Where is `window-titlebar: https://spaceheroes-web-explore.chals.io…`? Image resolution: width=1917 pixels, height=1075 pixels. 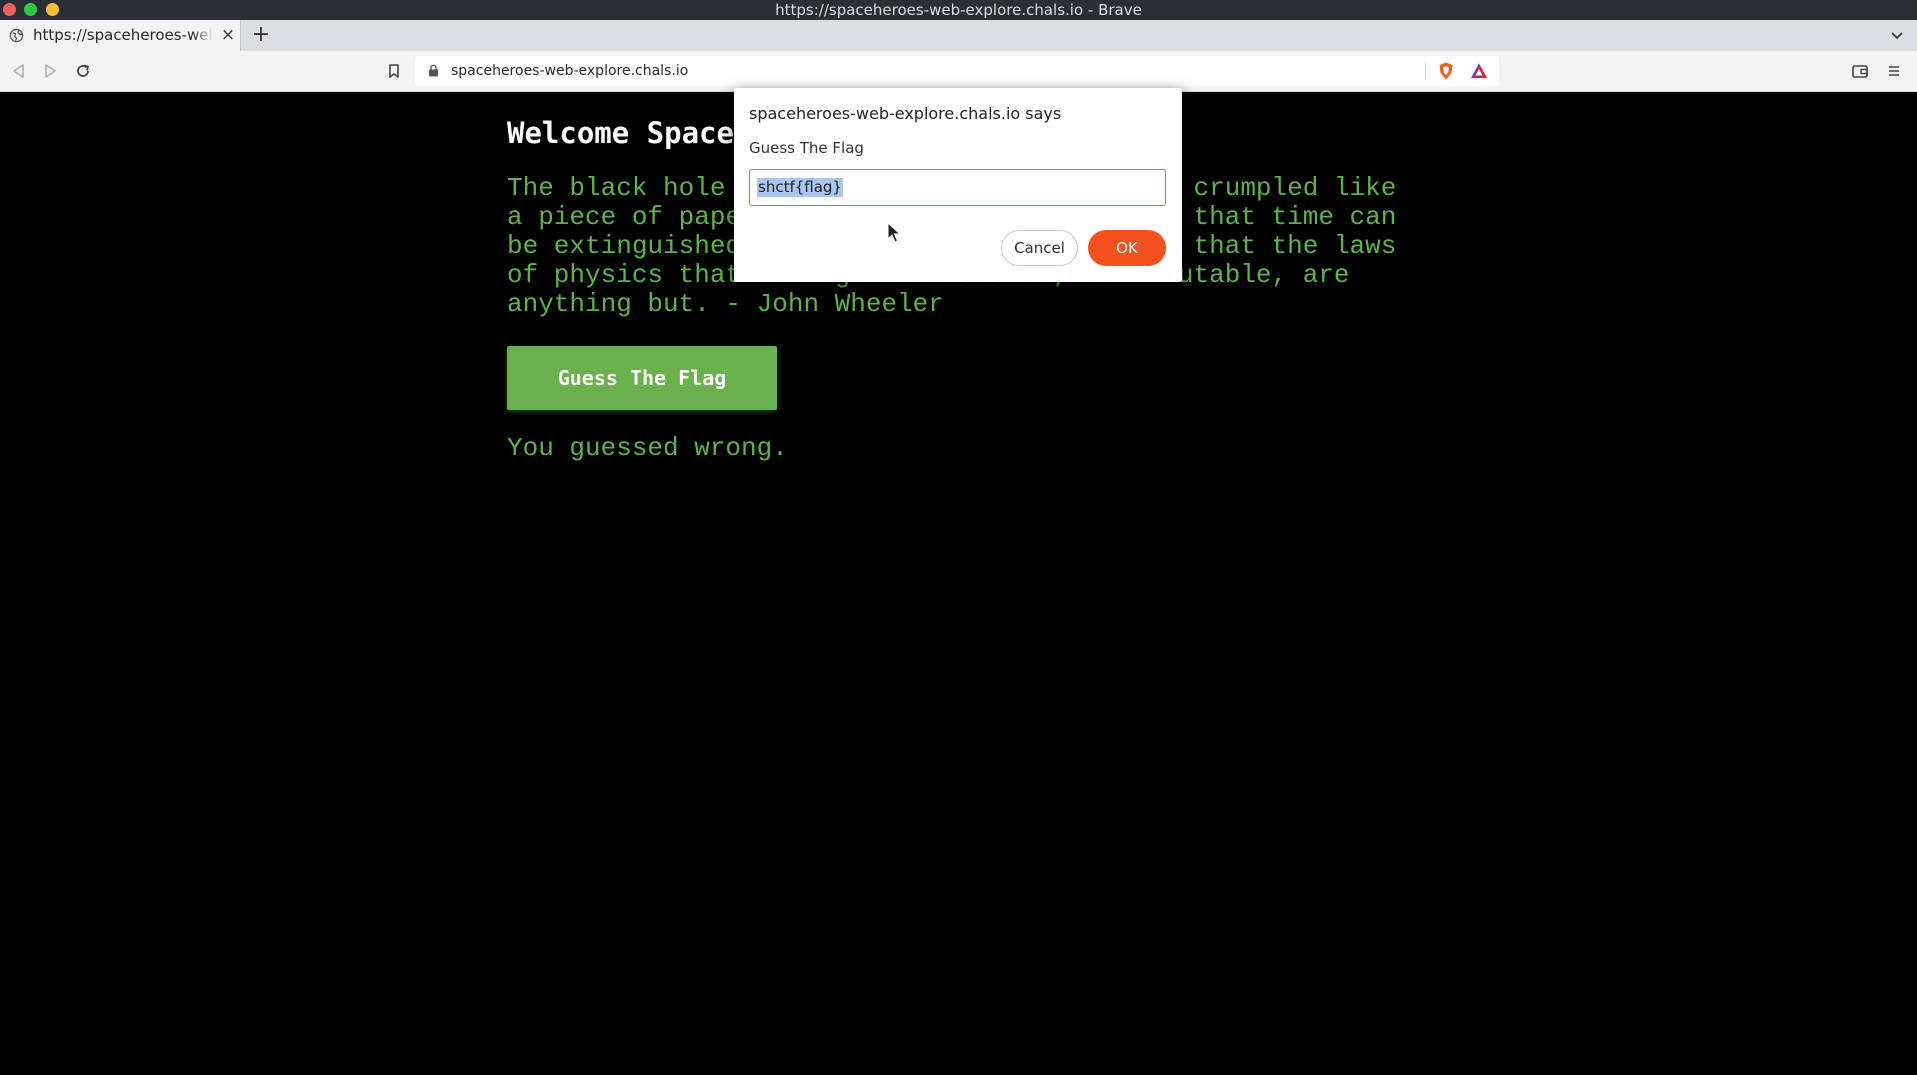 window-titlebar: https://spaceheroes-web-explore.chals.io… is located at coordinates (958, 10).